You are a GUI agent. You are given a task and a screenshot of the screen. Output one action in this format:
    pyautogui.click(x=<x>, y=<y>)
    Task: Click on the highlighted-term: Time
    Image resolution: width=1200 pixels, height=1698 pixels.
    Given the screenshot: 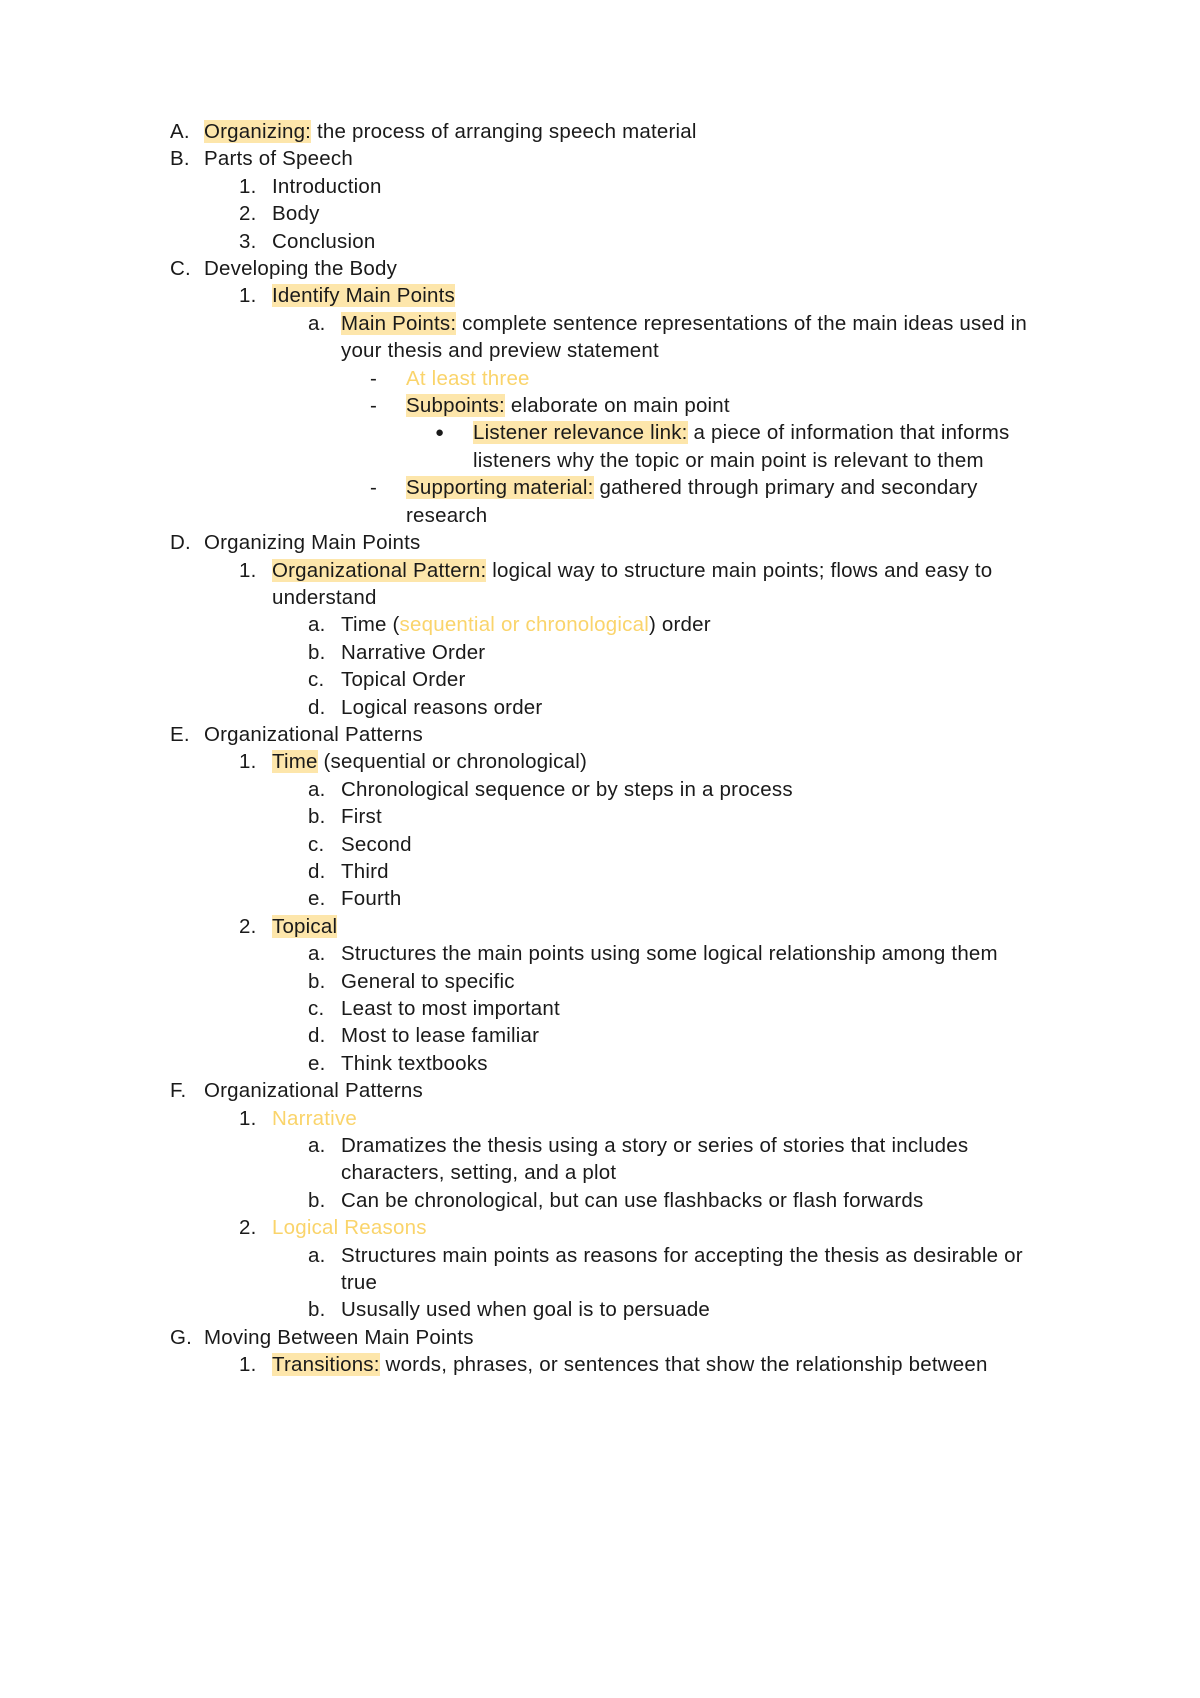 What is the action you would take?
    pyautogui.click(x=295, y=762)
    